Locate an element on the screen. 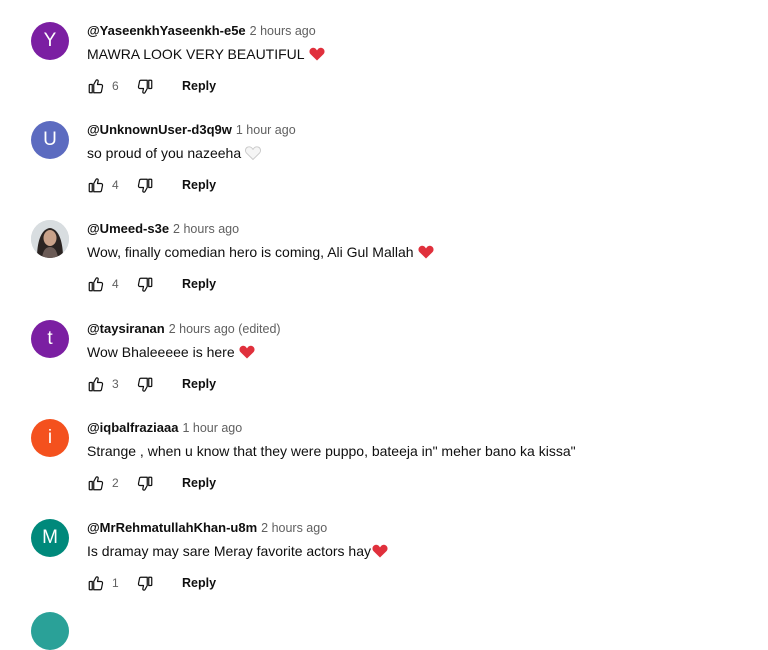 This screenshot has height=650, width=768. comment-text: so proud of you nazeeha is located at coordinates (174, 153).